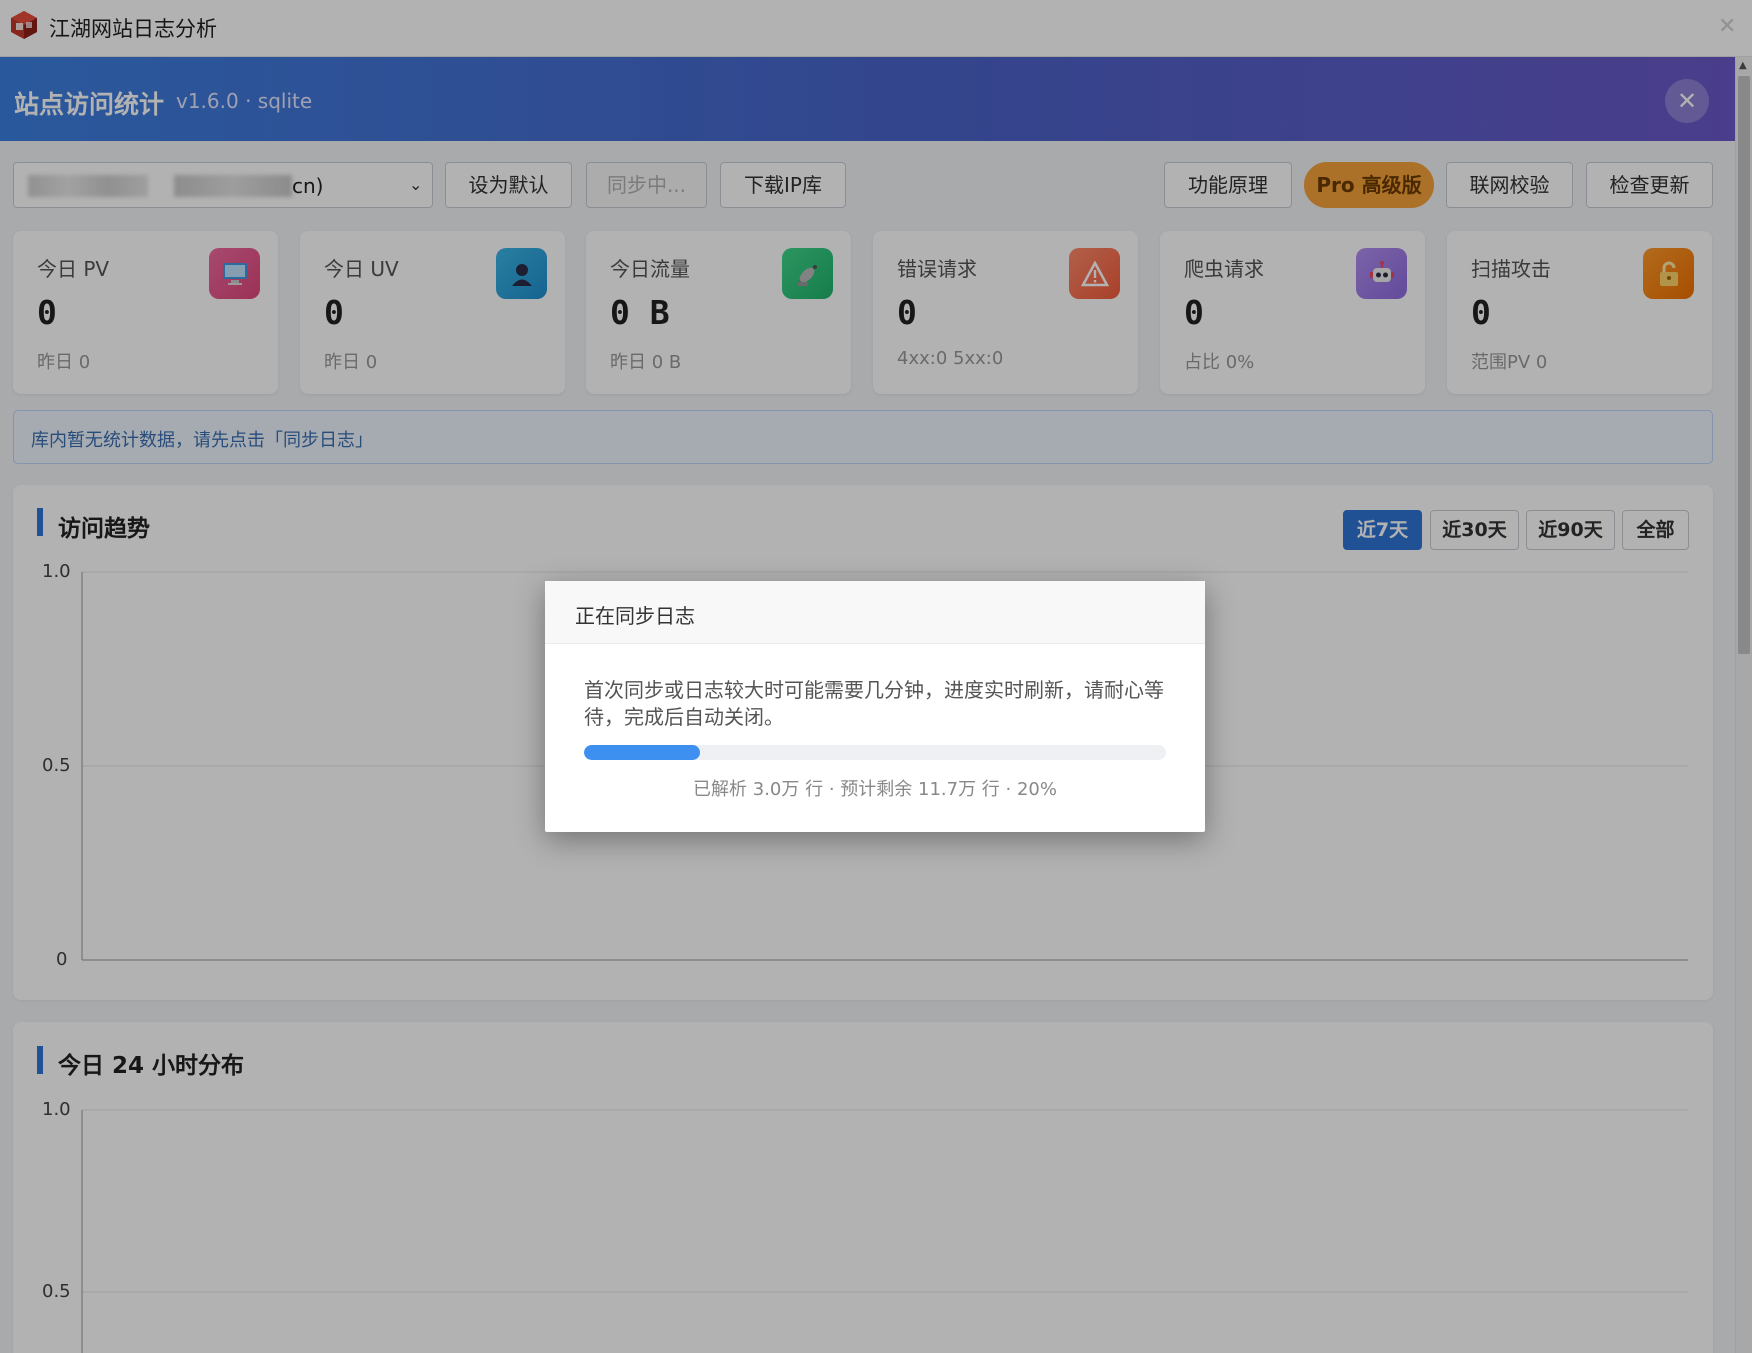 Image resolution: width=1752 pixels, height=1353 pixels. I want to click on progress-status-text: 已解析 3.0万 行 · 预计剩余 11.7万 行 · 20%, so click(875, 789).